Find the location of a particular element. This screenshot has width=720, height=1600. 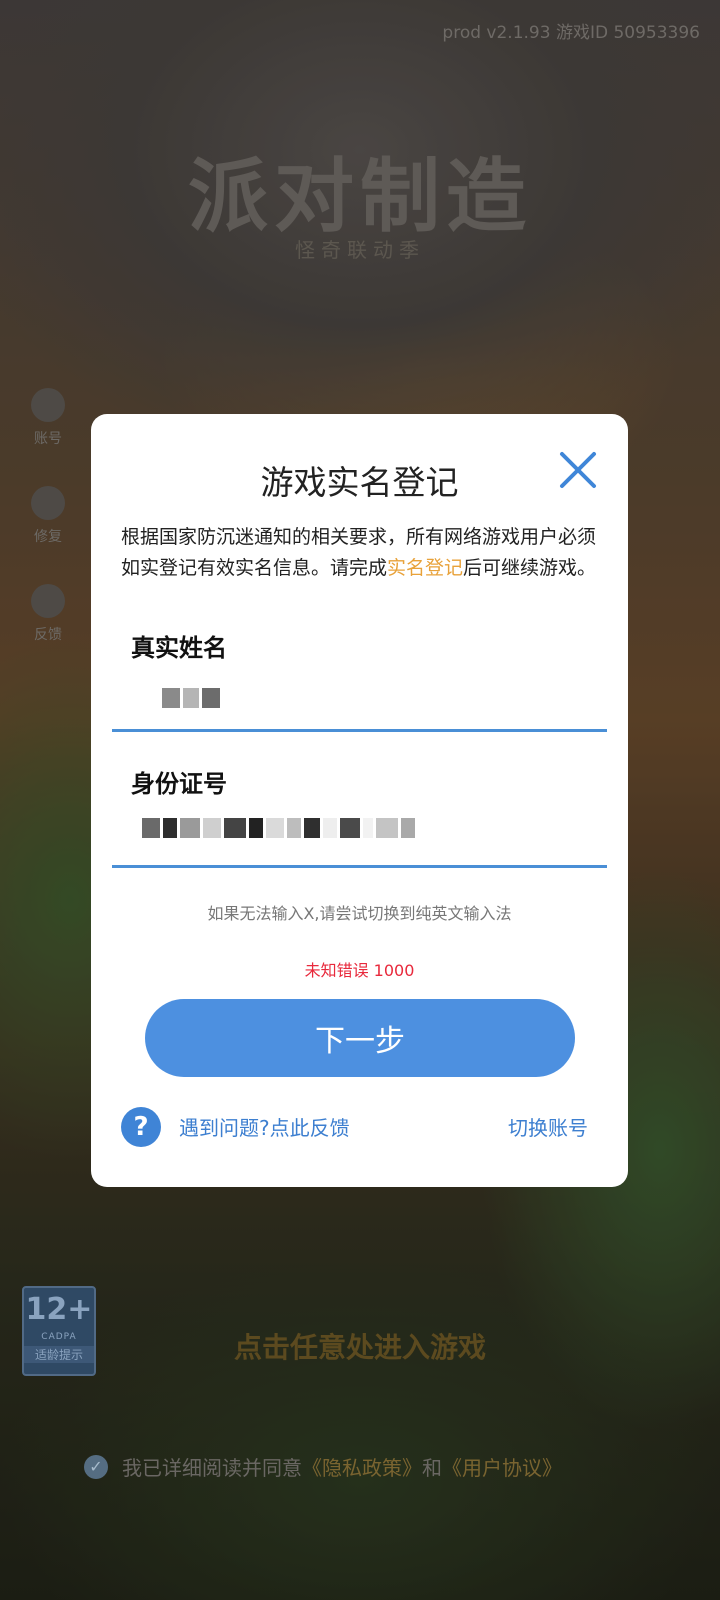

agreement-prefix: 我已详细阅读并同意 is located at coordinates (212, 1468).